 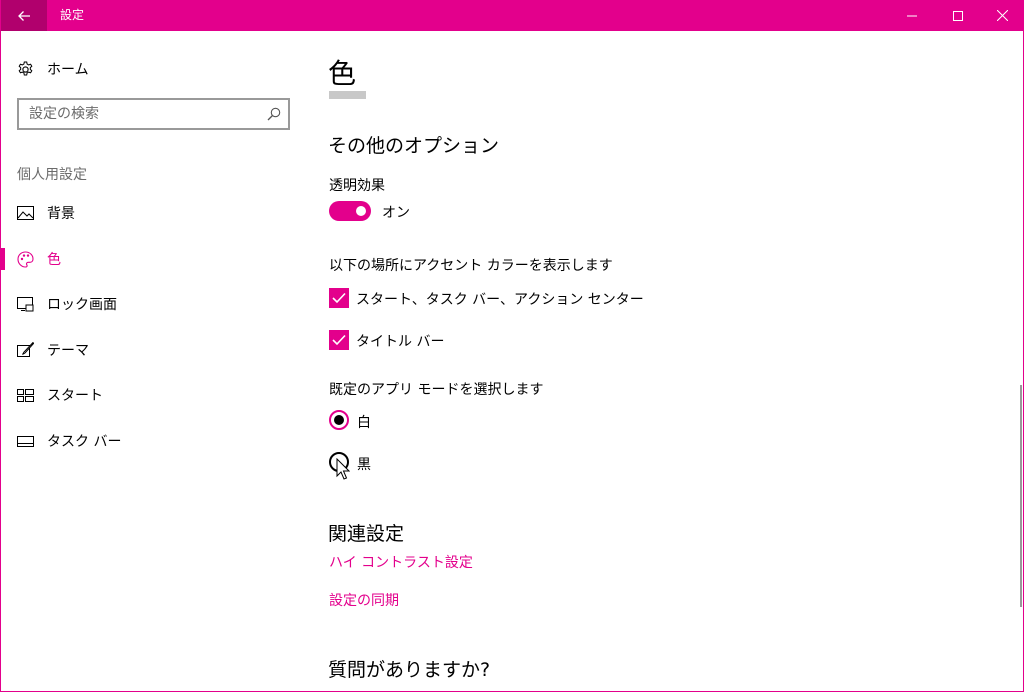 I want to click on minimize-icon, so click(x=912, y=15).